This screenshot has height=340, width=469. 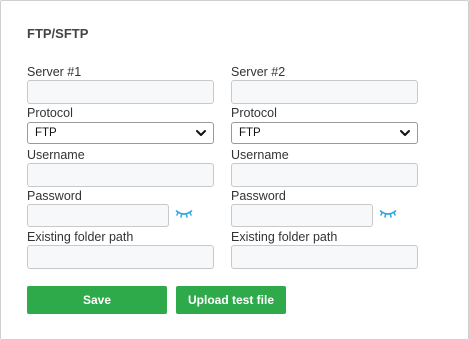 What do you see at coordinates (324, 92) in the screenshot?
I see `server-2-input` at bounding box center [324, 92].